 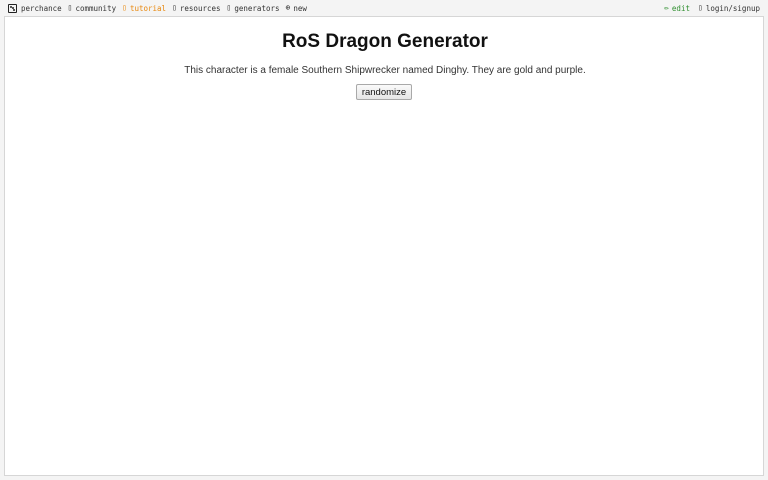 What do you see at coordinates (124, 7) in the screenshot?
I see `tutorial-icon: ▯` at bounding box center [124, 7].